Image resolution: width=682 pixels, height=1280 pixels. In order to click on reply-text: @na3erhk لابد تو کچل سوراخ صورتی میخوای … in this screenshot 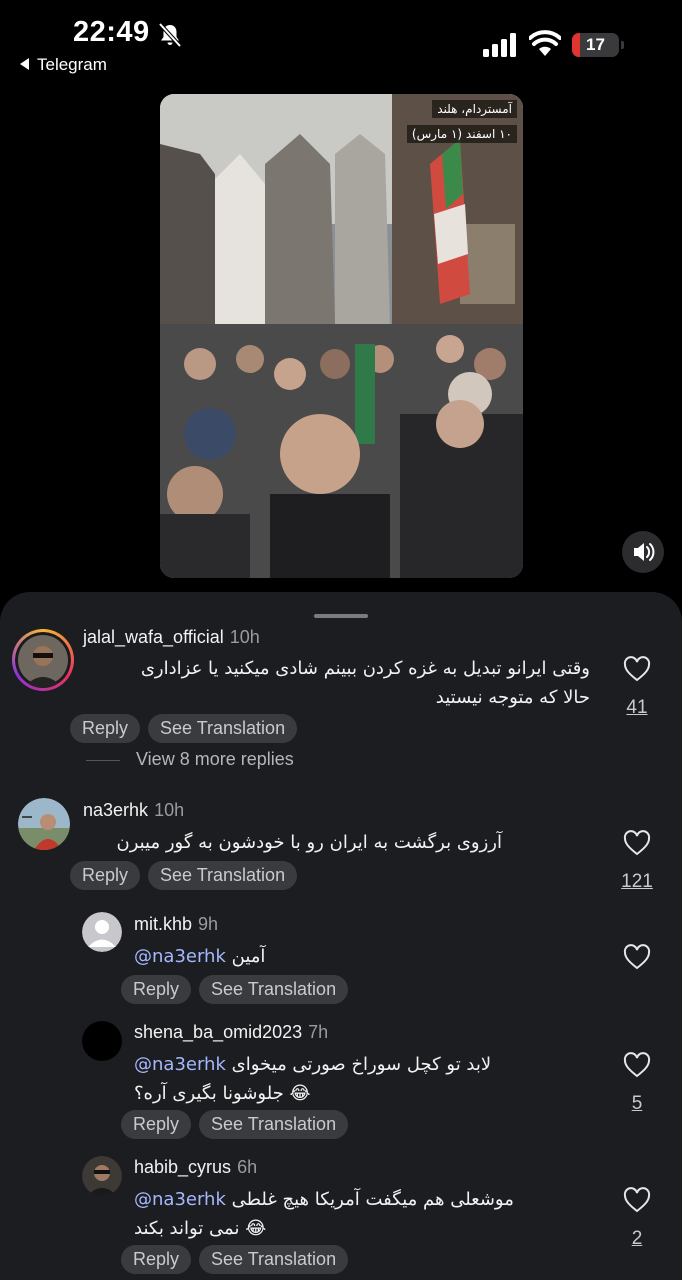, I will do `click(313, 1079)`.